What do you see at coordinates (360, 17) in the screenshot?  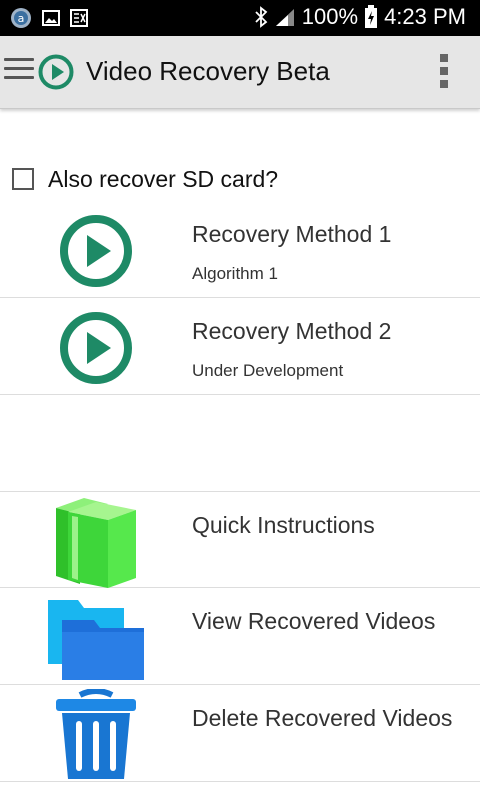 I see `status-indicators: 100% 4:23 PM` at bounding box center [360, 17].